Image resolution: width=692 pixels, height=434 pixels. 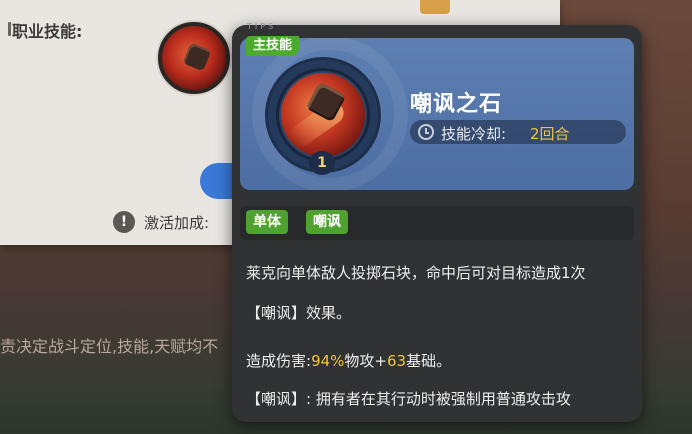 What do you see at coordinates (474, 134) in the screenshot?
I see `cooldown-label: 技能冷却:` at bounding box center [474, 134].